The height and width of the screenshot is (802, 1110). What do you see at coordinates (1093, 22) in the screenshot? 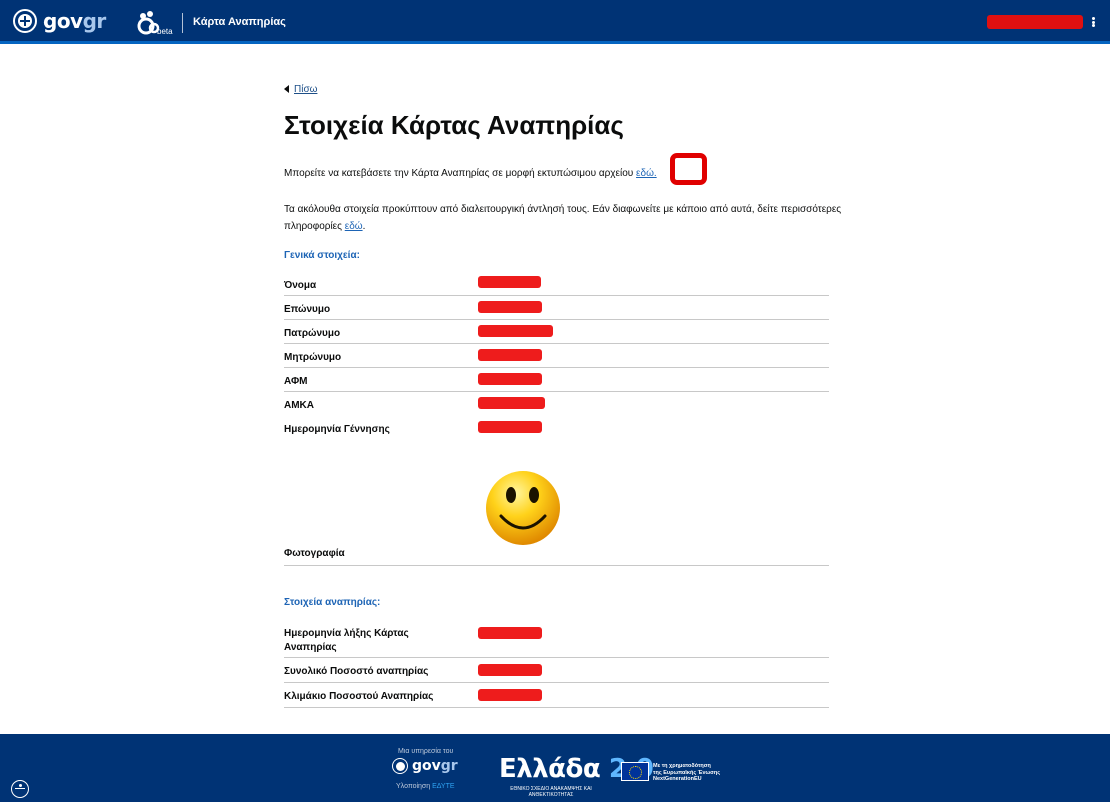
I see `more-options-icon` at bounding box center [1093, 22].